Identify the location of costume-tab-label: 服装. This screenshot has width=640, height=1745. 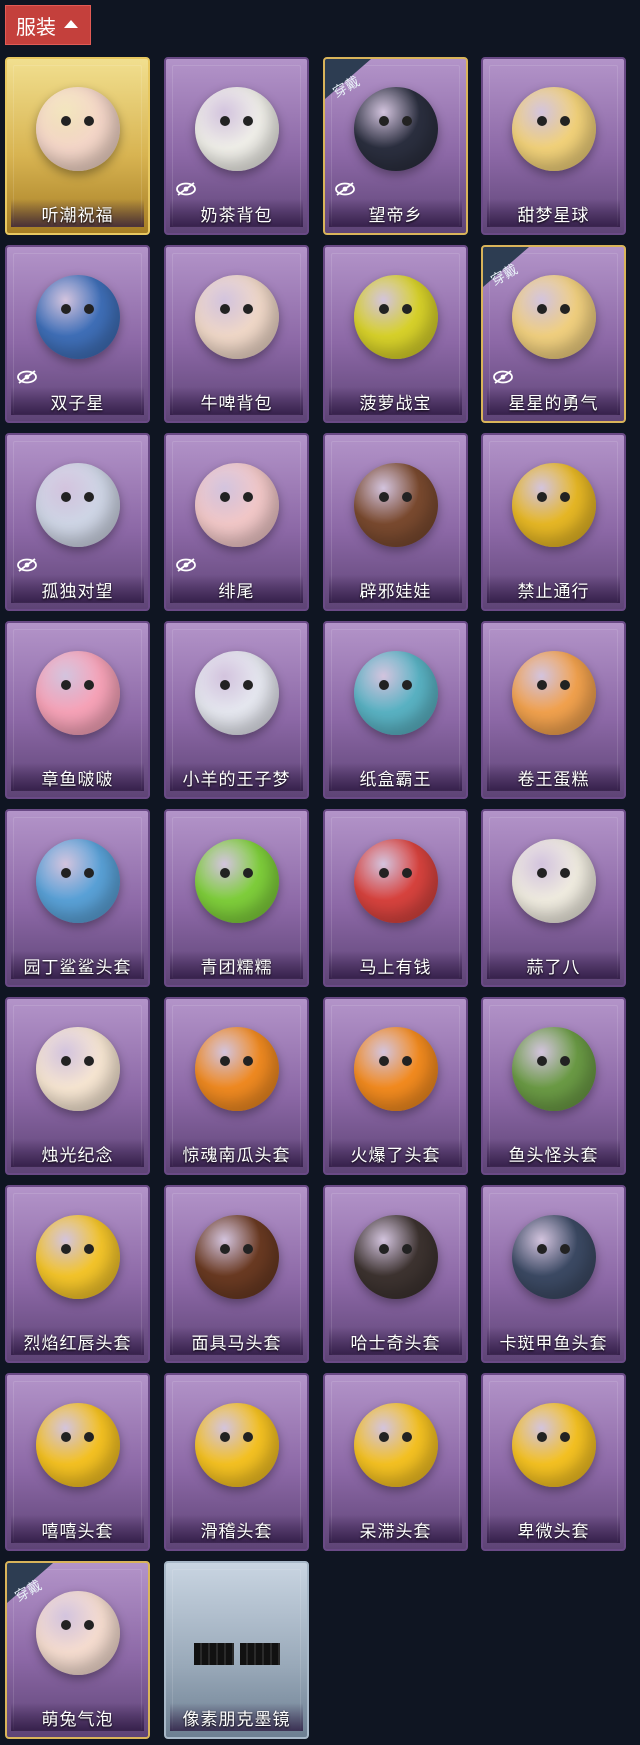
(36, 26).